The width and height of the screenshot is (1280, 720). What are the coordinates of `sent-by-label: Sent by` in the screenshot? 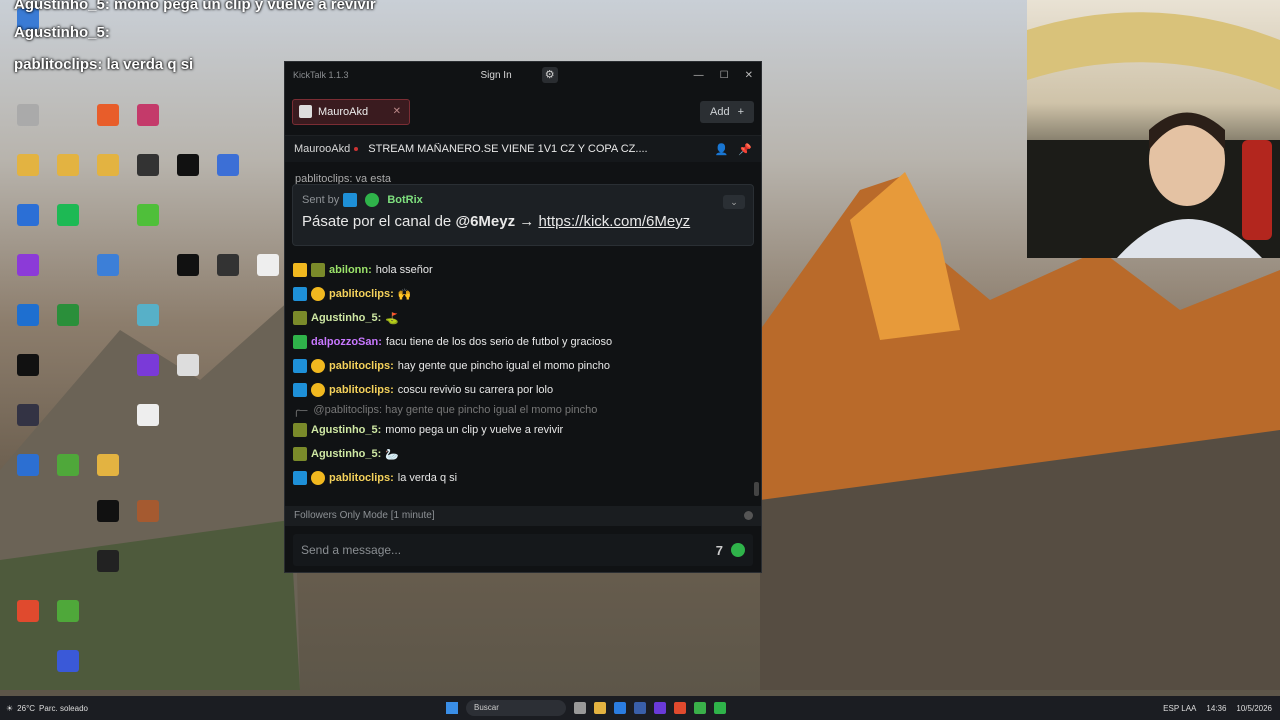 It's located at (321, 200).